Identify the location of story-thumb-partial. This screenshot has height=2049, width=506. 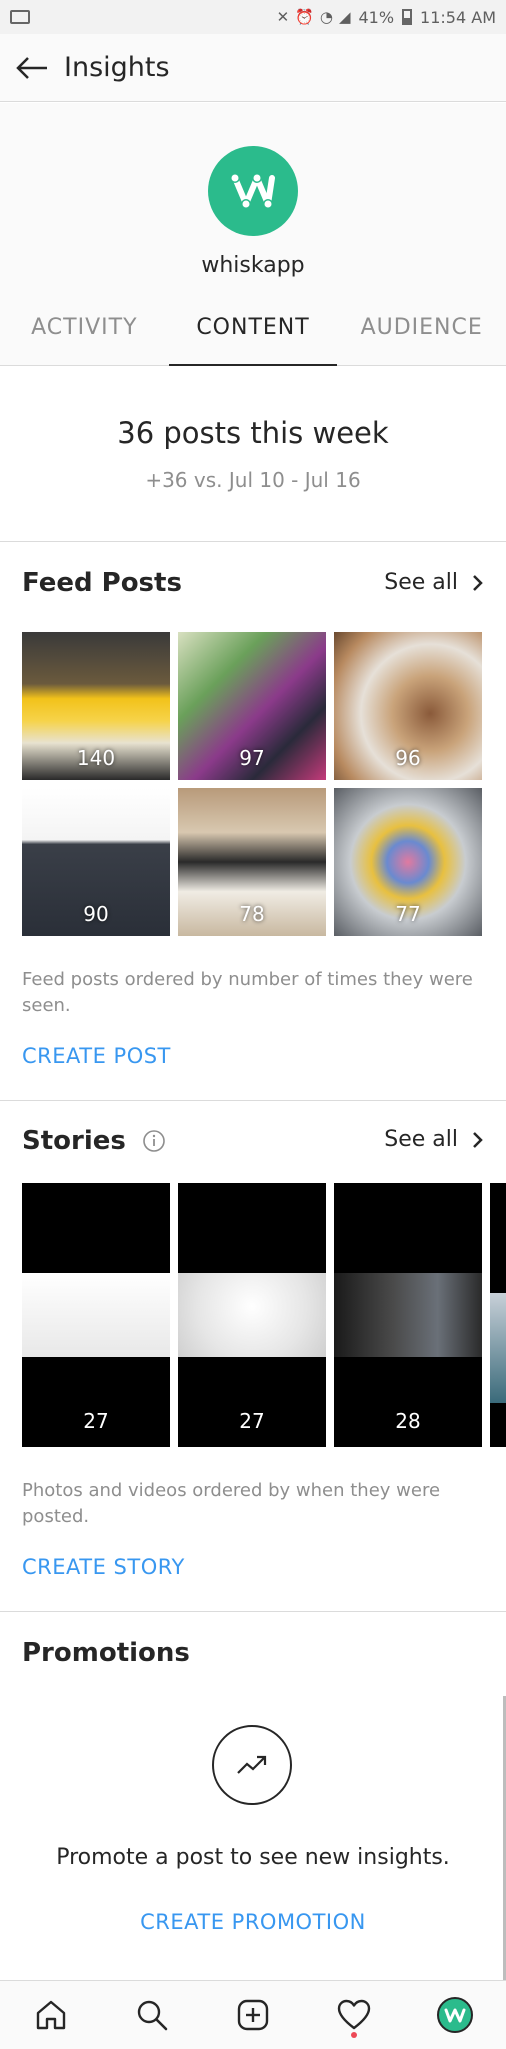
(498, 1315).